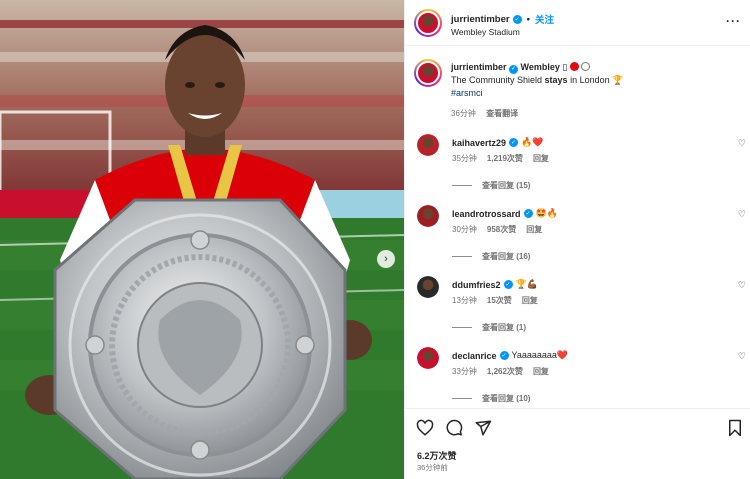  What do you see at coordinates (501, 229) in the screenshot?
I see `comment-likes: 958次赞` at bounding box center [501, 229].